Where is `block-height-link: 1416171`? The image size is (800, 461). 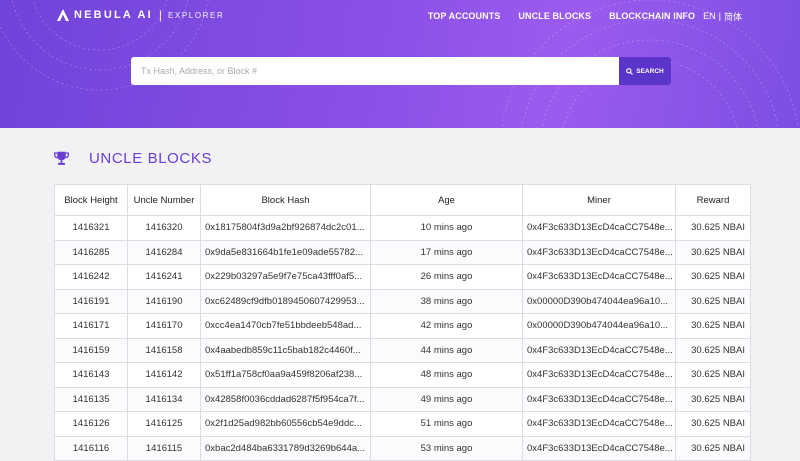
block-height-link: 1416171 is located at coordinates (91, 326).